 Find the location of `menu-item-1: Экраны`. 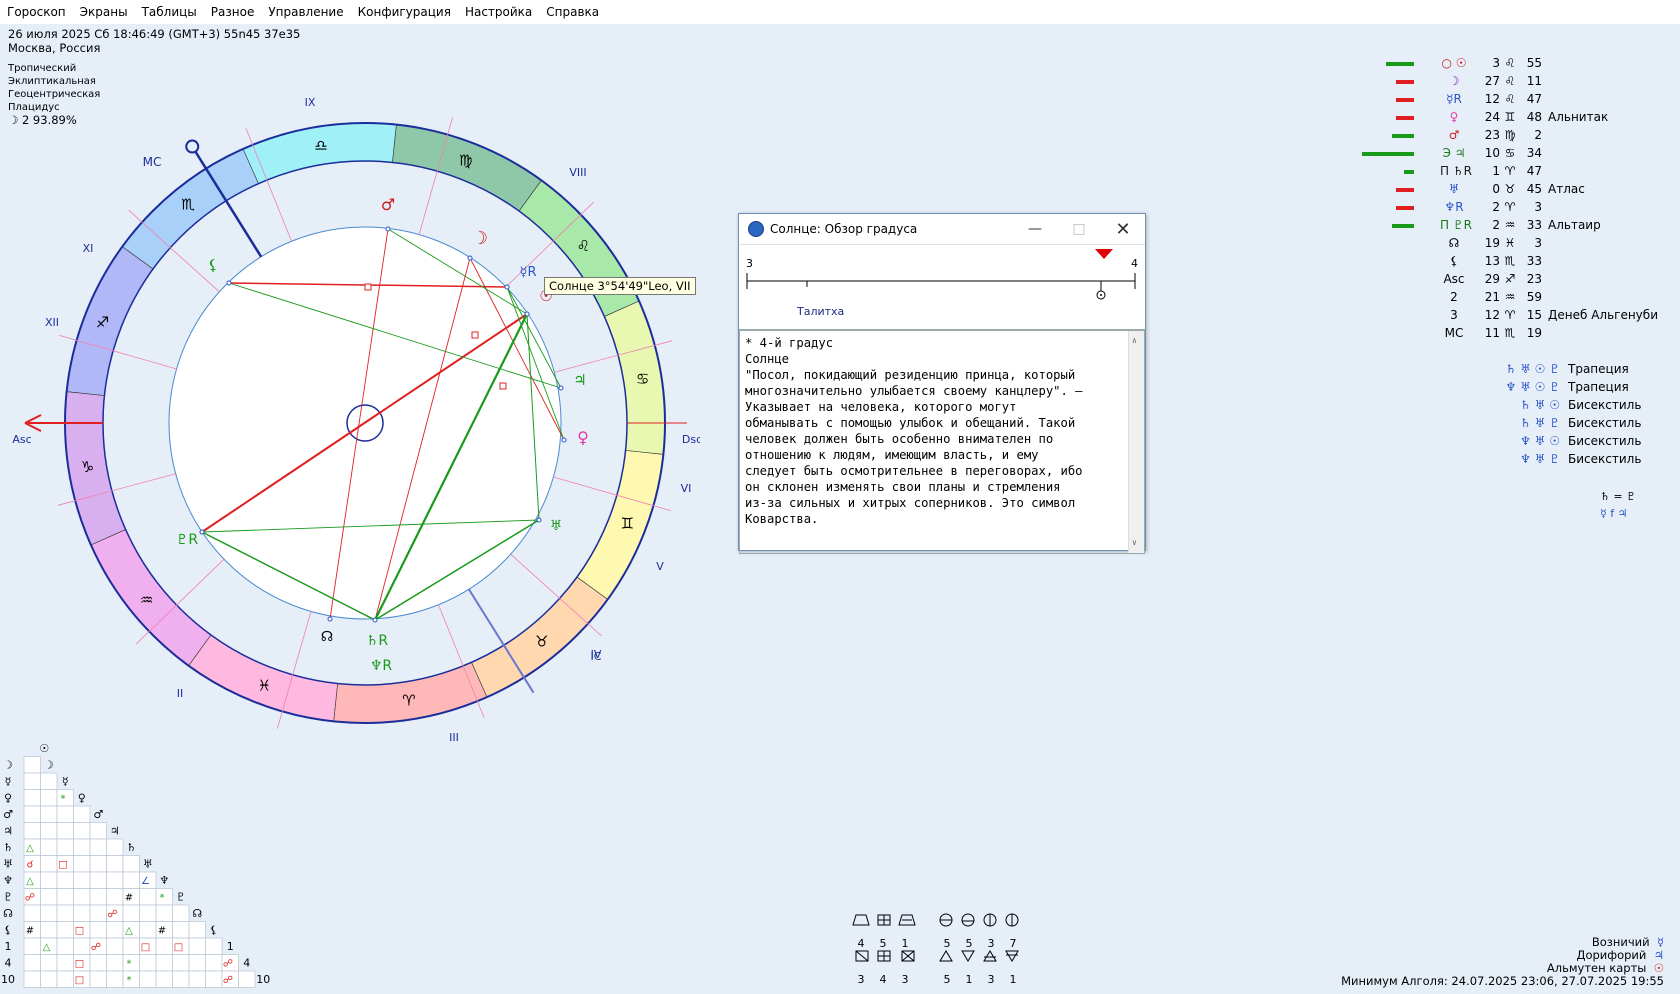

menu-item-1: Экраны is located at coordinates (104, 12).